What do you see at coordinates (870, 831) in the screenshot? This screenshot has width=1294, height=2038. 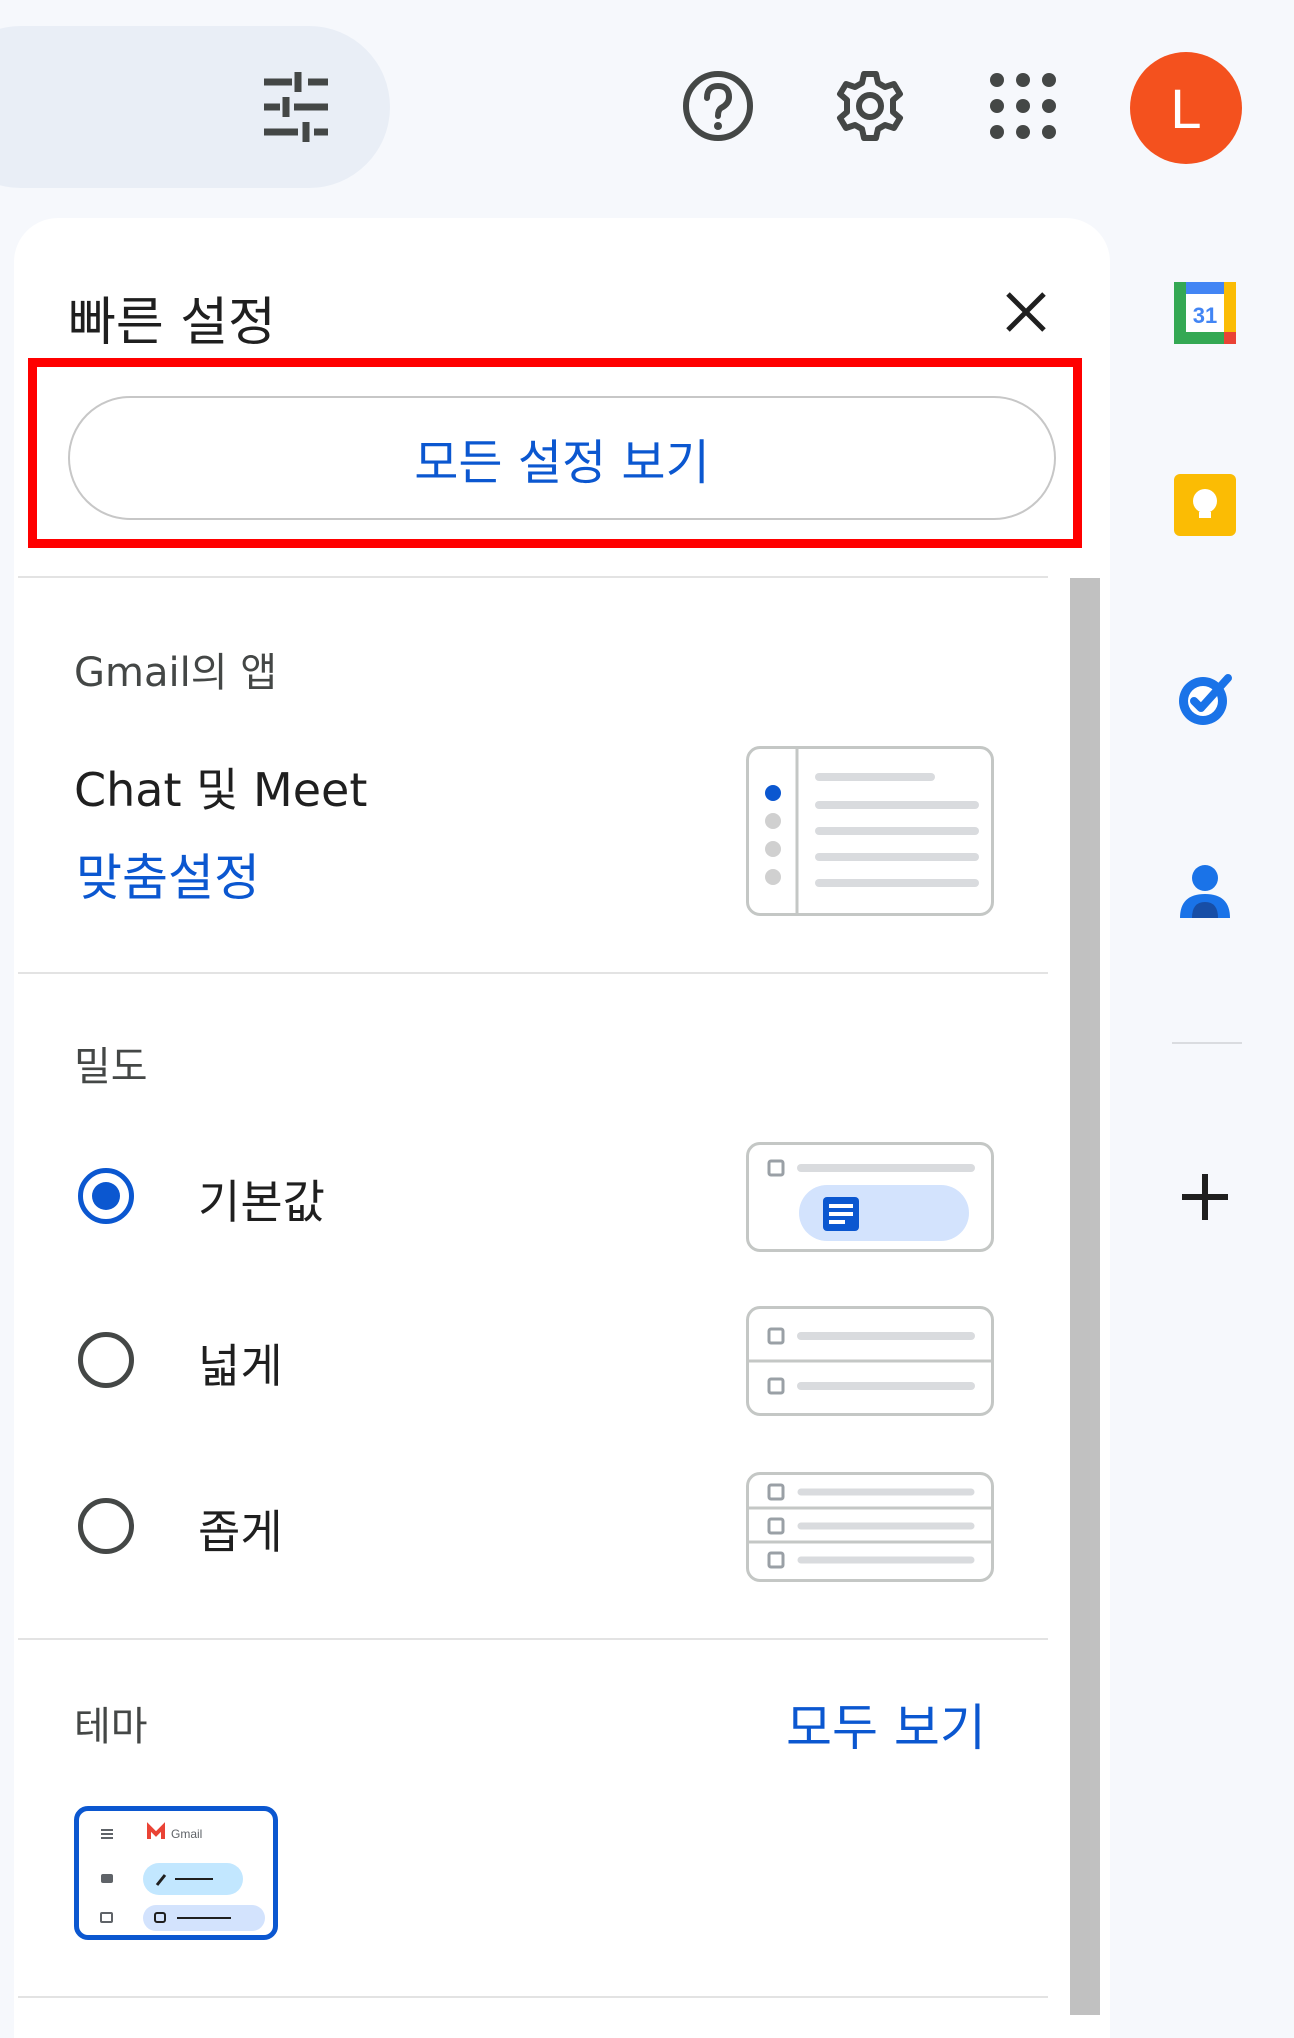 I see `chat-meet-preview` at bounding box center [870, 831].